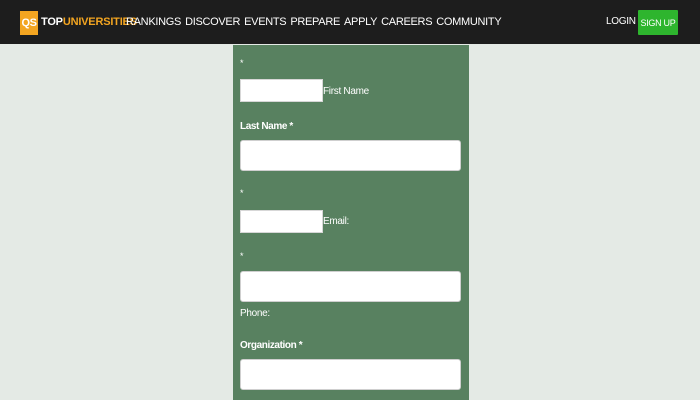 This screenshot has height=400, width=700. Describe the element at coordinates (153, 22) in the screenshot. I see `nav-item-rankings: RANKINGS` at that location.